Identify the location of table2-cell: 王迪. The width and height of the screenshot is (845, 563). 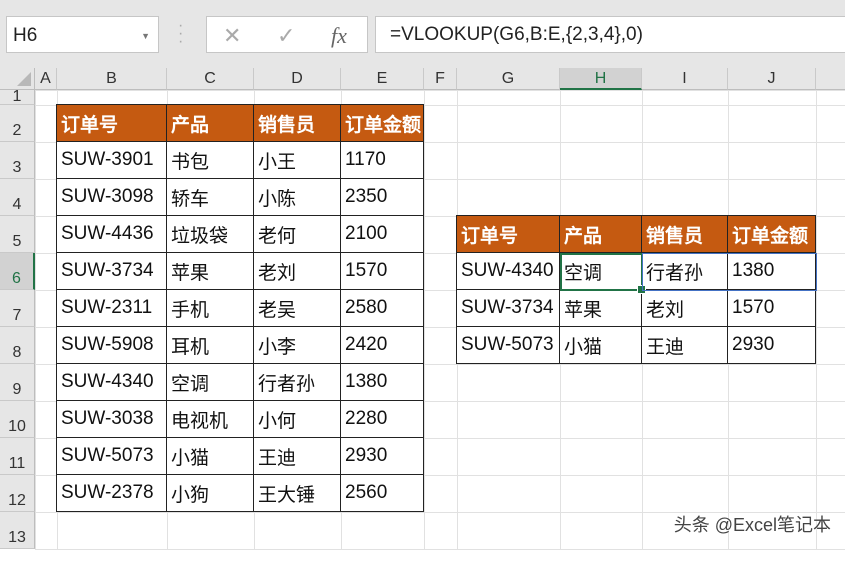
(684, 345).